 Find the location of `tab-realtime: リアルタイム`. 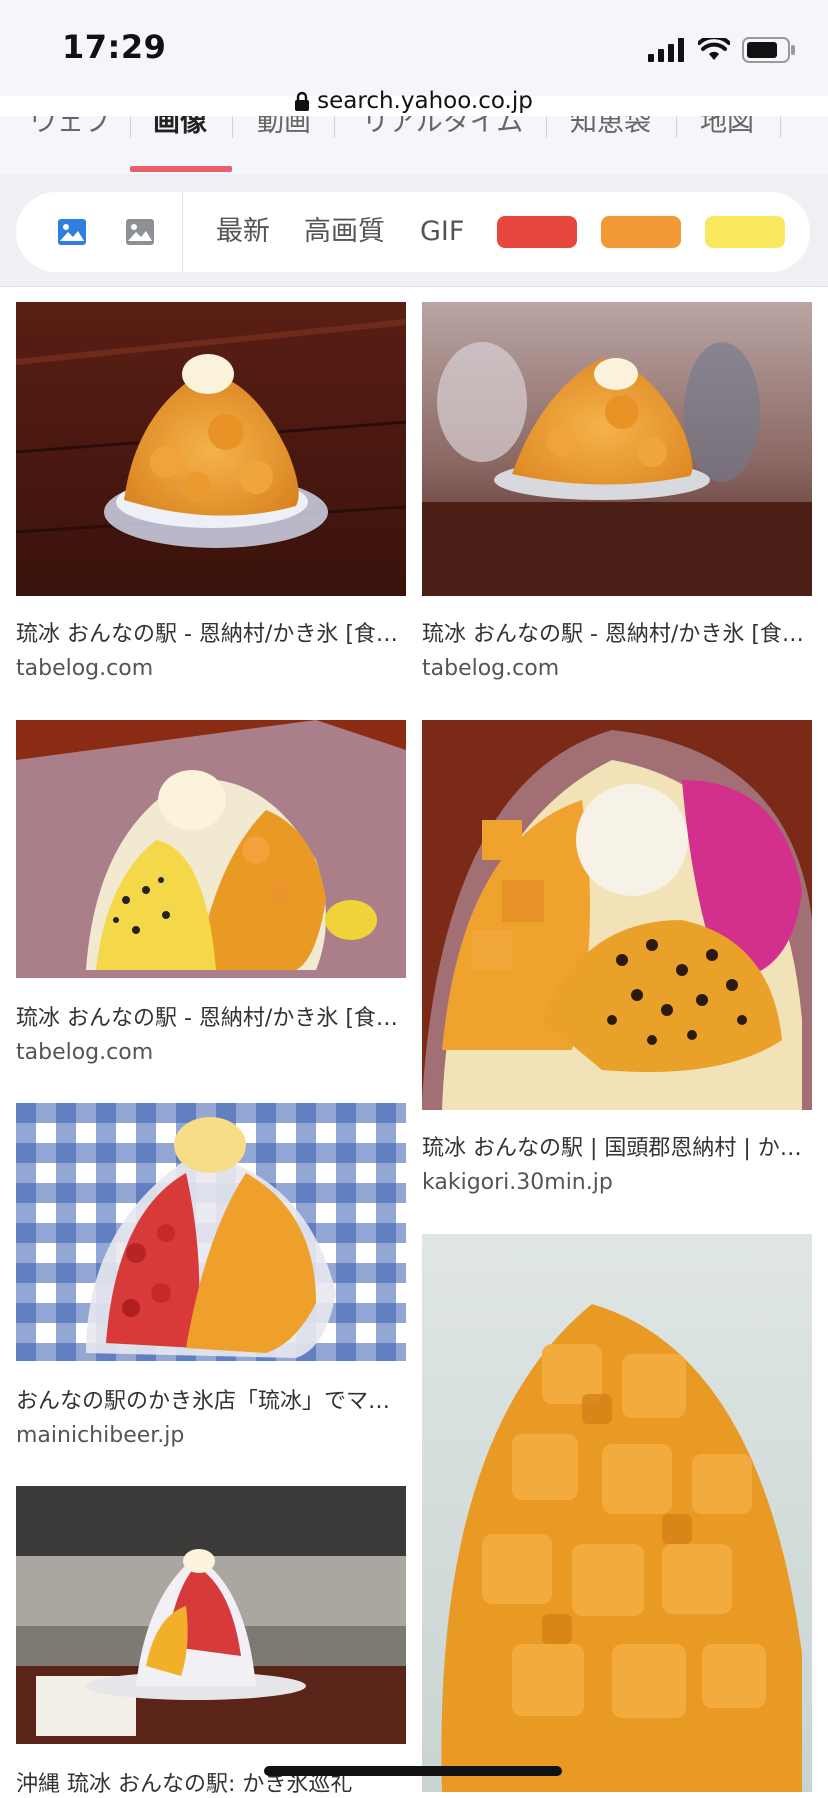

tab-realtime: リアルタイム is located at coordinates (442, 127).